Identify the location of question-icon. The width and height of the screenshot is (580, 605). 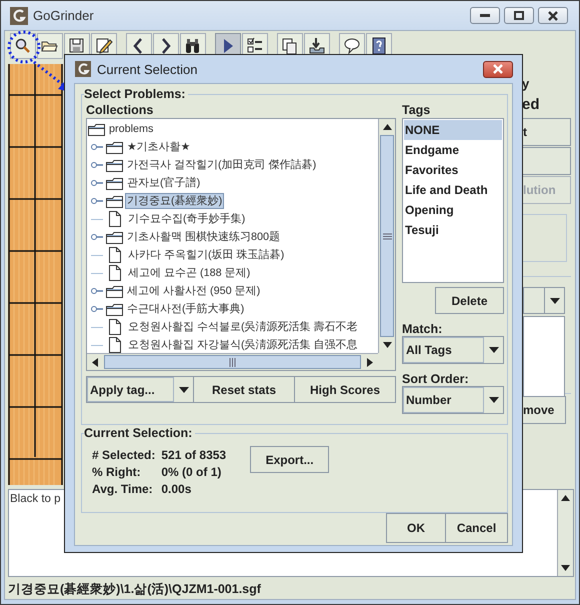
(379, 46).